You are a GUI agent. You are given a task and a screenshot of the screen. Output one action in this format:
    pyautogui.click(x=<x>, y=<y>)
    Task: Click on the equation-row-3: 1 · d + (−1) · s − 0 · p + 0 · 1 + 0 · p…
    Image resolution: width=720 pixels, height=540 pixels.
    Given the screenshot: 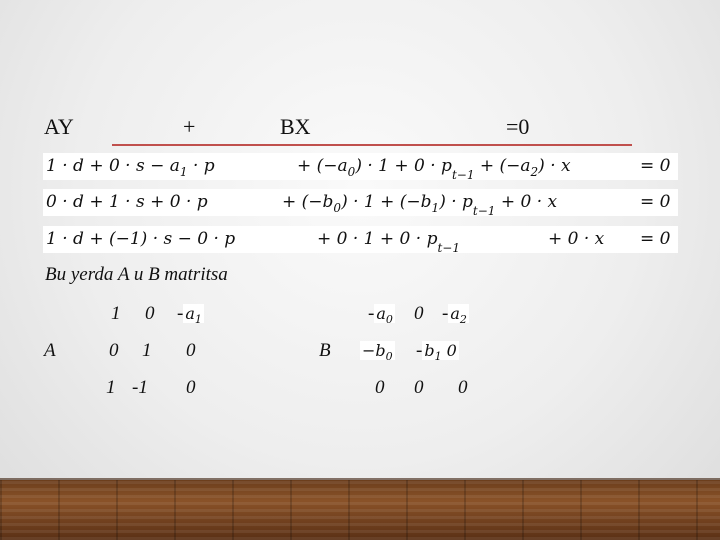 What is the action you would take?
    pyautogui.click(x=360, y=240)
    